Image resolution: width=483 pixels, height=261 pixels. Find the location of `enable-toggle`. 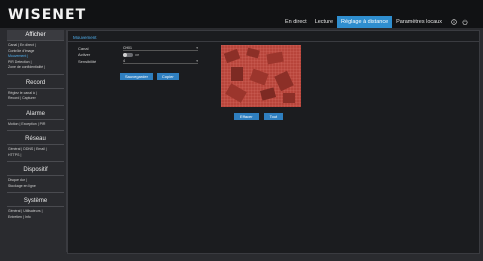

enable-toggle is located at coordinates (128, 54).